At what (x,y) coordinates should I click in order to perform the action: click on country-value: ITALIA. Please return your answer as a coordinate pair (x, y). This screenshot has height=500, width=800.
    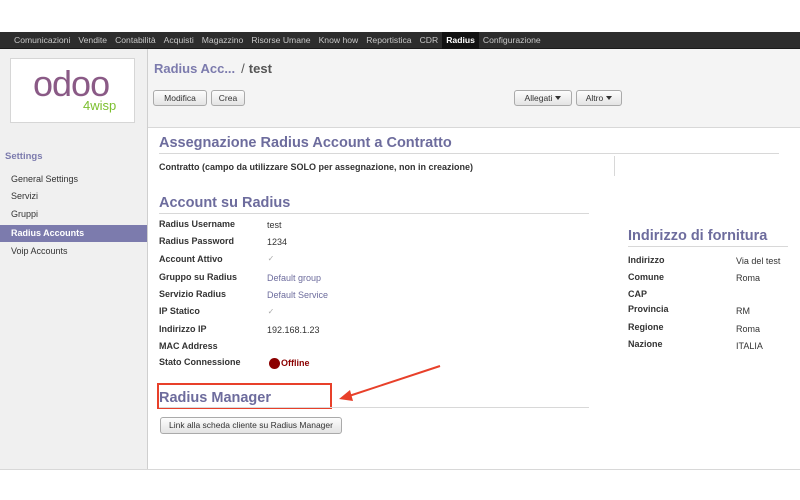
    Looking at the image, I should click on (749, 346).